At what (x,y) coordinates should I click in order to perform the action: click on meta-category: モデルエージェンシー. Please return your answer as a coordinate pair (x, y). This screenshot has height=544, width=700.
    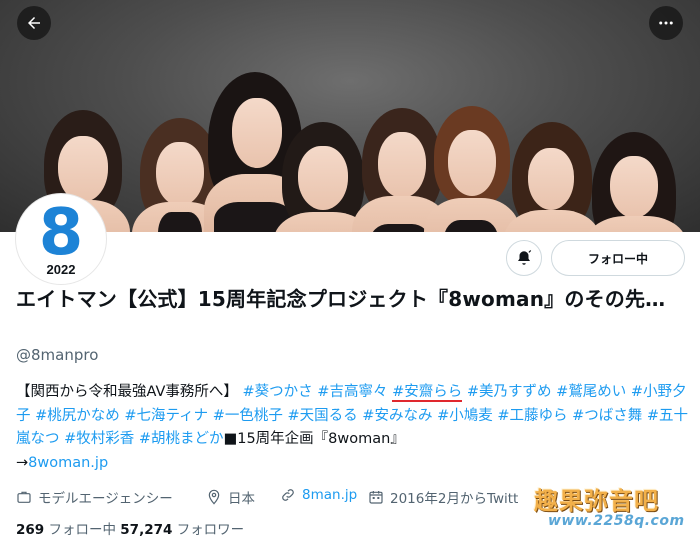
    Looking at the image, I should click on (94, 497).